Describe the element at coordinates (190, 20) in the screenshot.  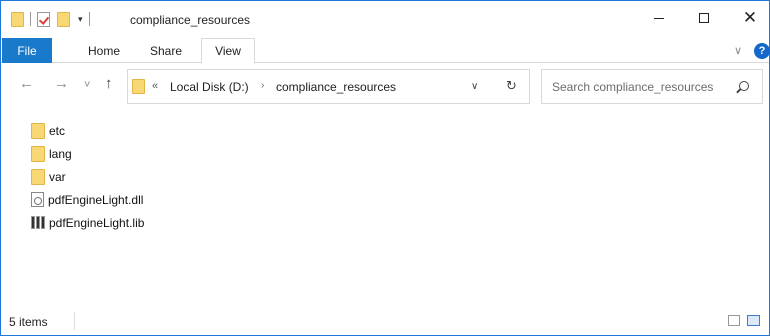
I see `window-title: compliance_resources` at that location.